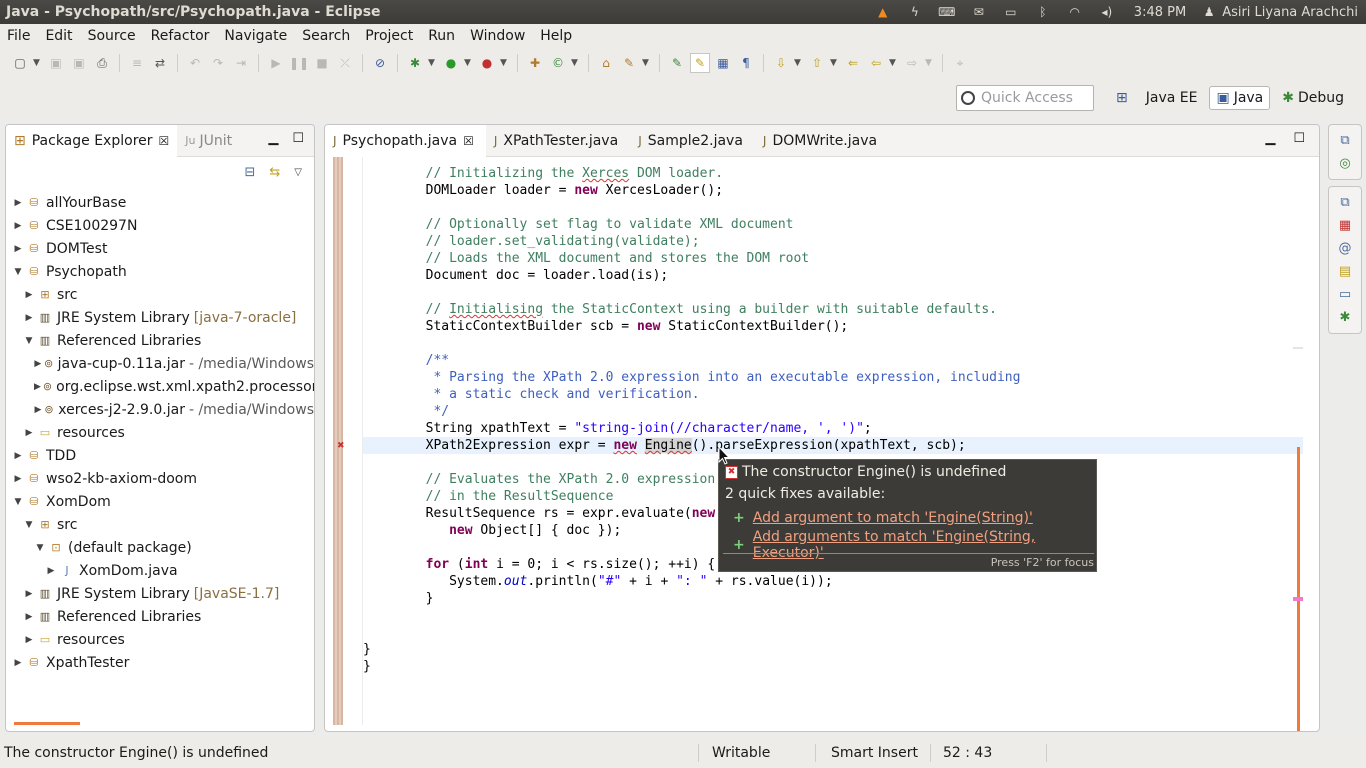 The width and height of the screenshot is (1366, 768). What do you see at coordinates (160, 409) in the screenshot?
I see `tree-item: ▶ ⊚ xerces-j2-2.9.0.jar - /media/Windows` at bounding box center [160, 409].